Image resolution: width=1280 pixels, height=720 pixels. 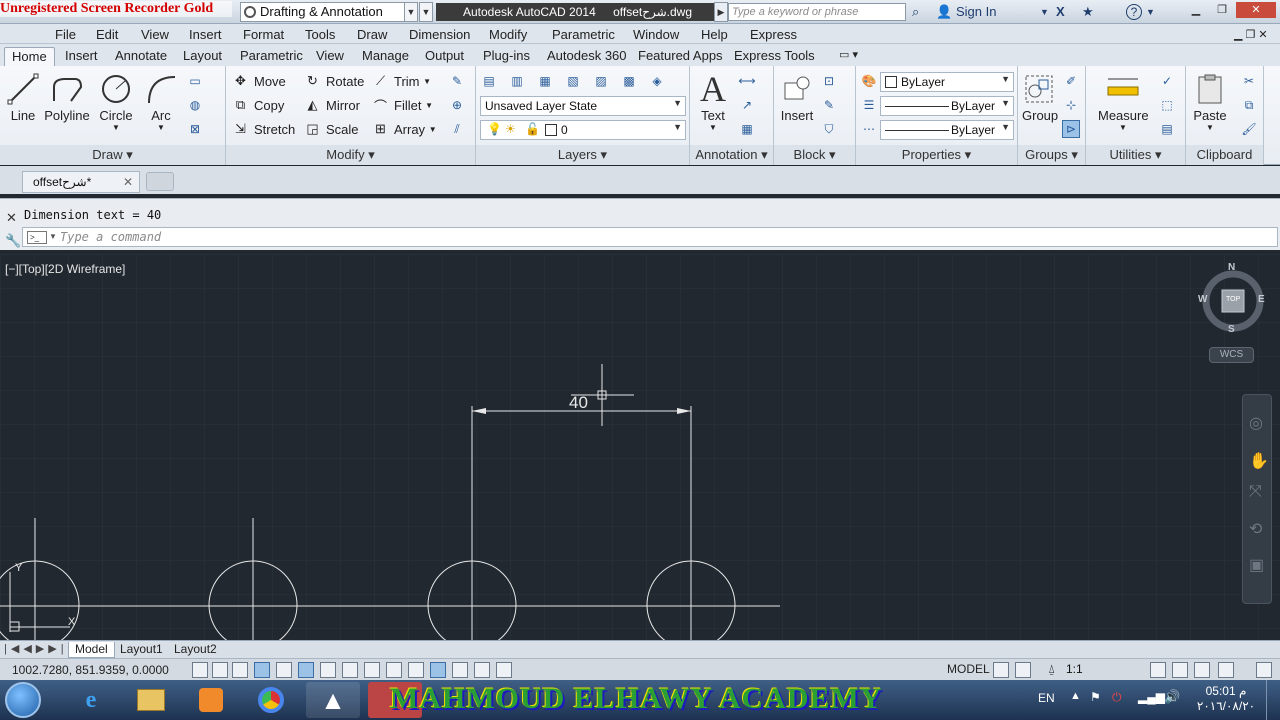 I want to click on selection-cycling-icon, so click(x=482, y=670).